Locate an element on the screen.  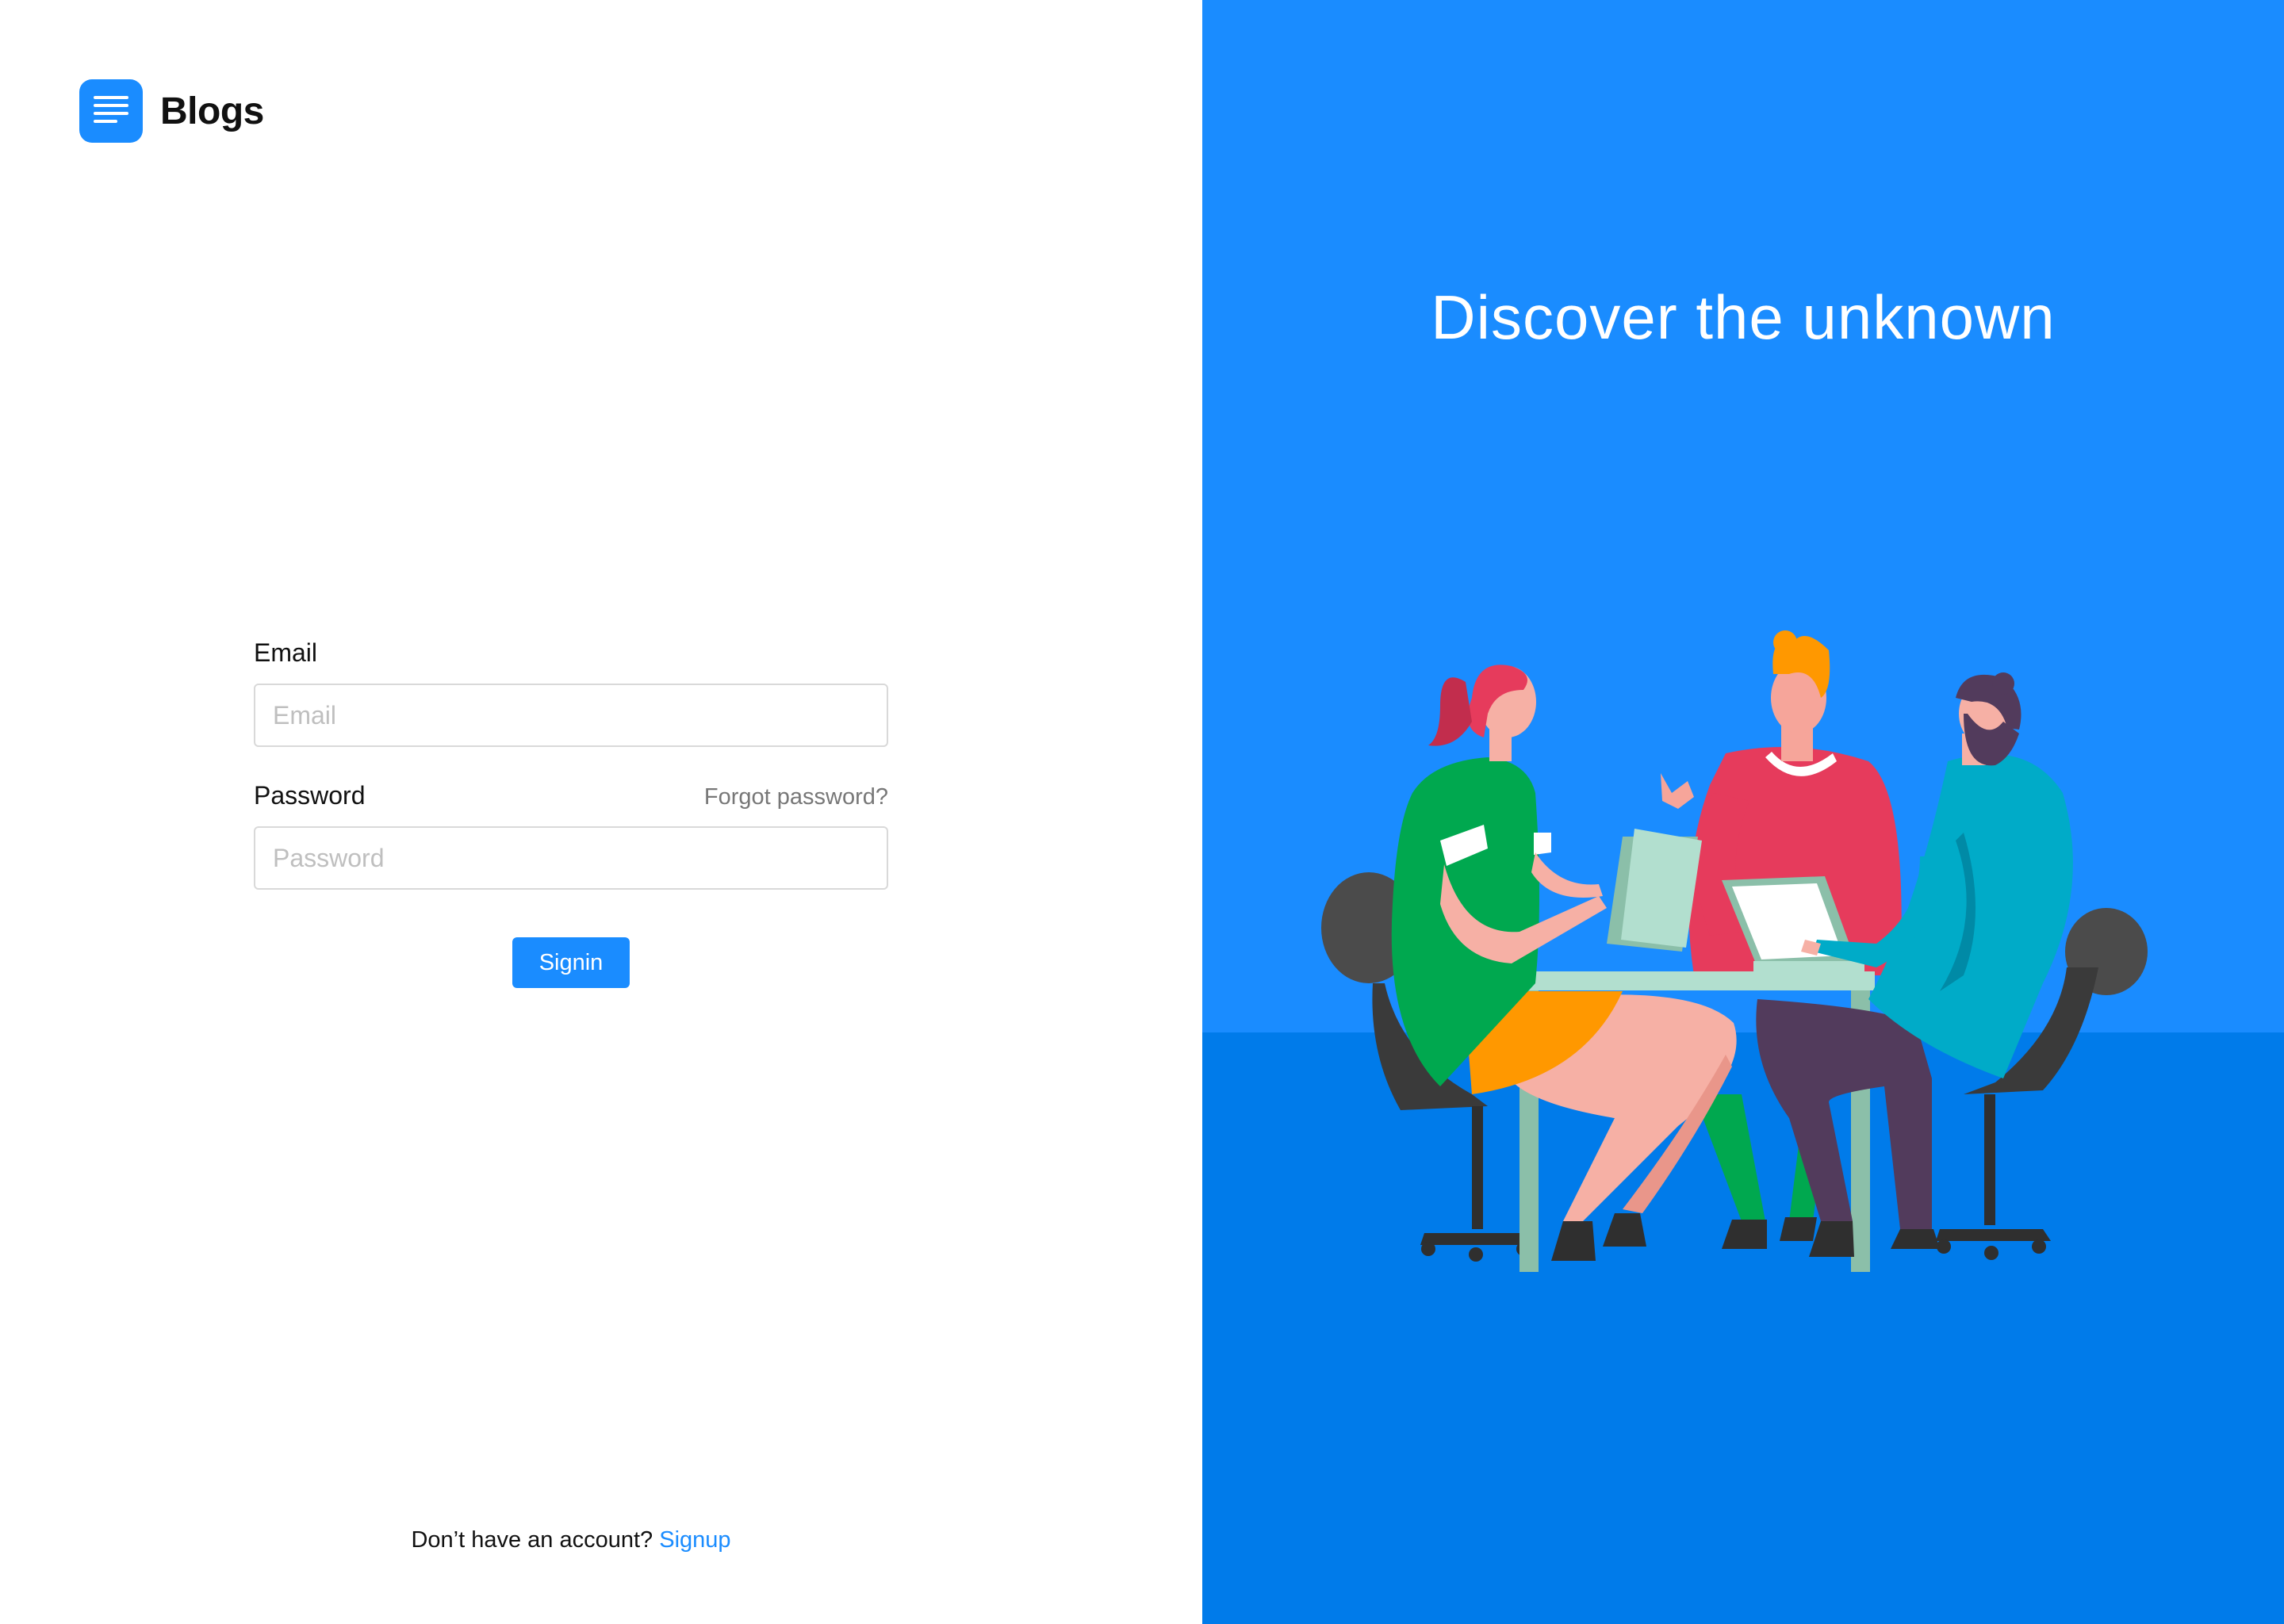
signin-form: Email Password Forgot password? Signin is located at coordinates (571, 811).